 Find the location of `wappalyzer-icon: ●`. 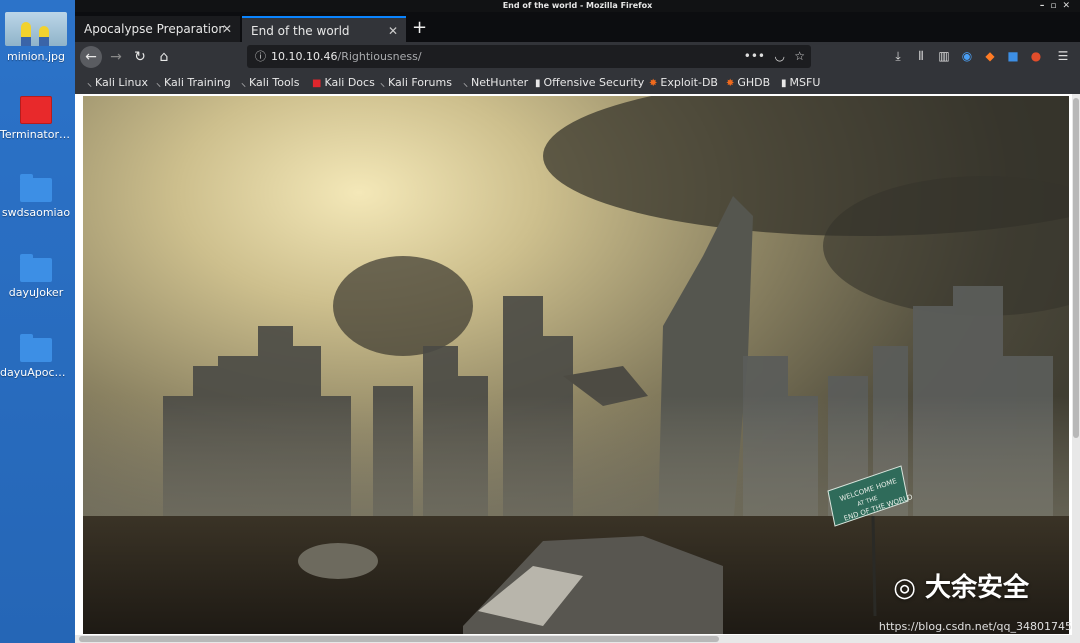

wappalyzer-icon: ● is located at coordinates (1036, 56).